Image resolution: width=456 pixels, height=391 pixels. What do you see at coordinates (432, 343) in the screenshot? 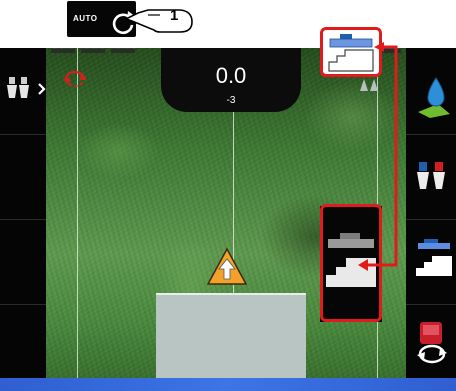
I see `machine-rotate-icon` at bounding box center [432, 343].